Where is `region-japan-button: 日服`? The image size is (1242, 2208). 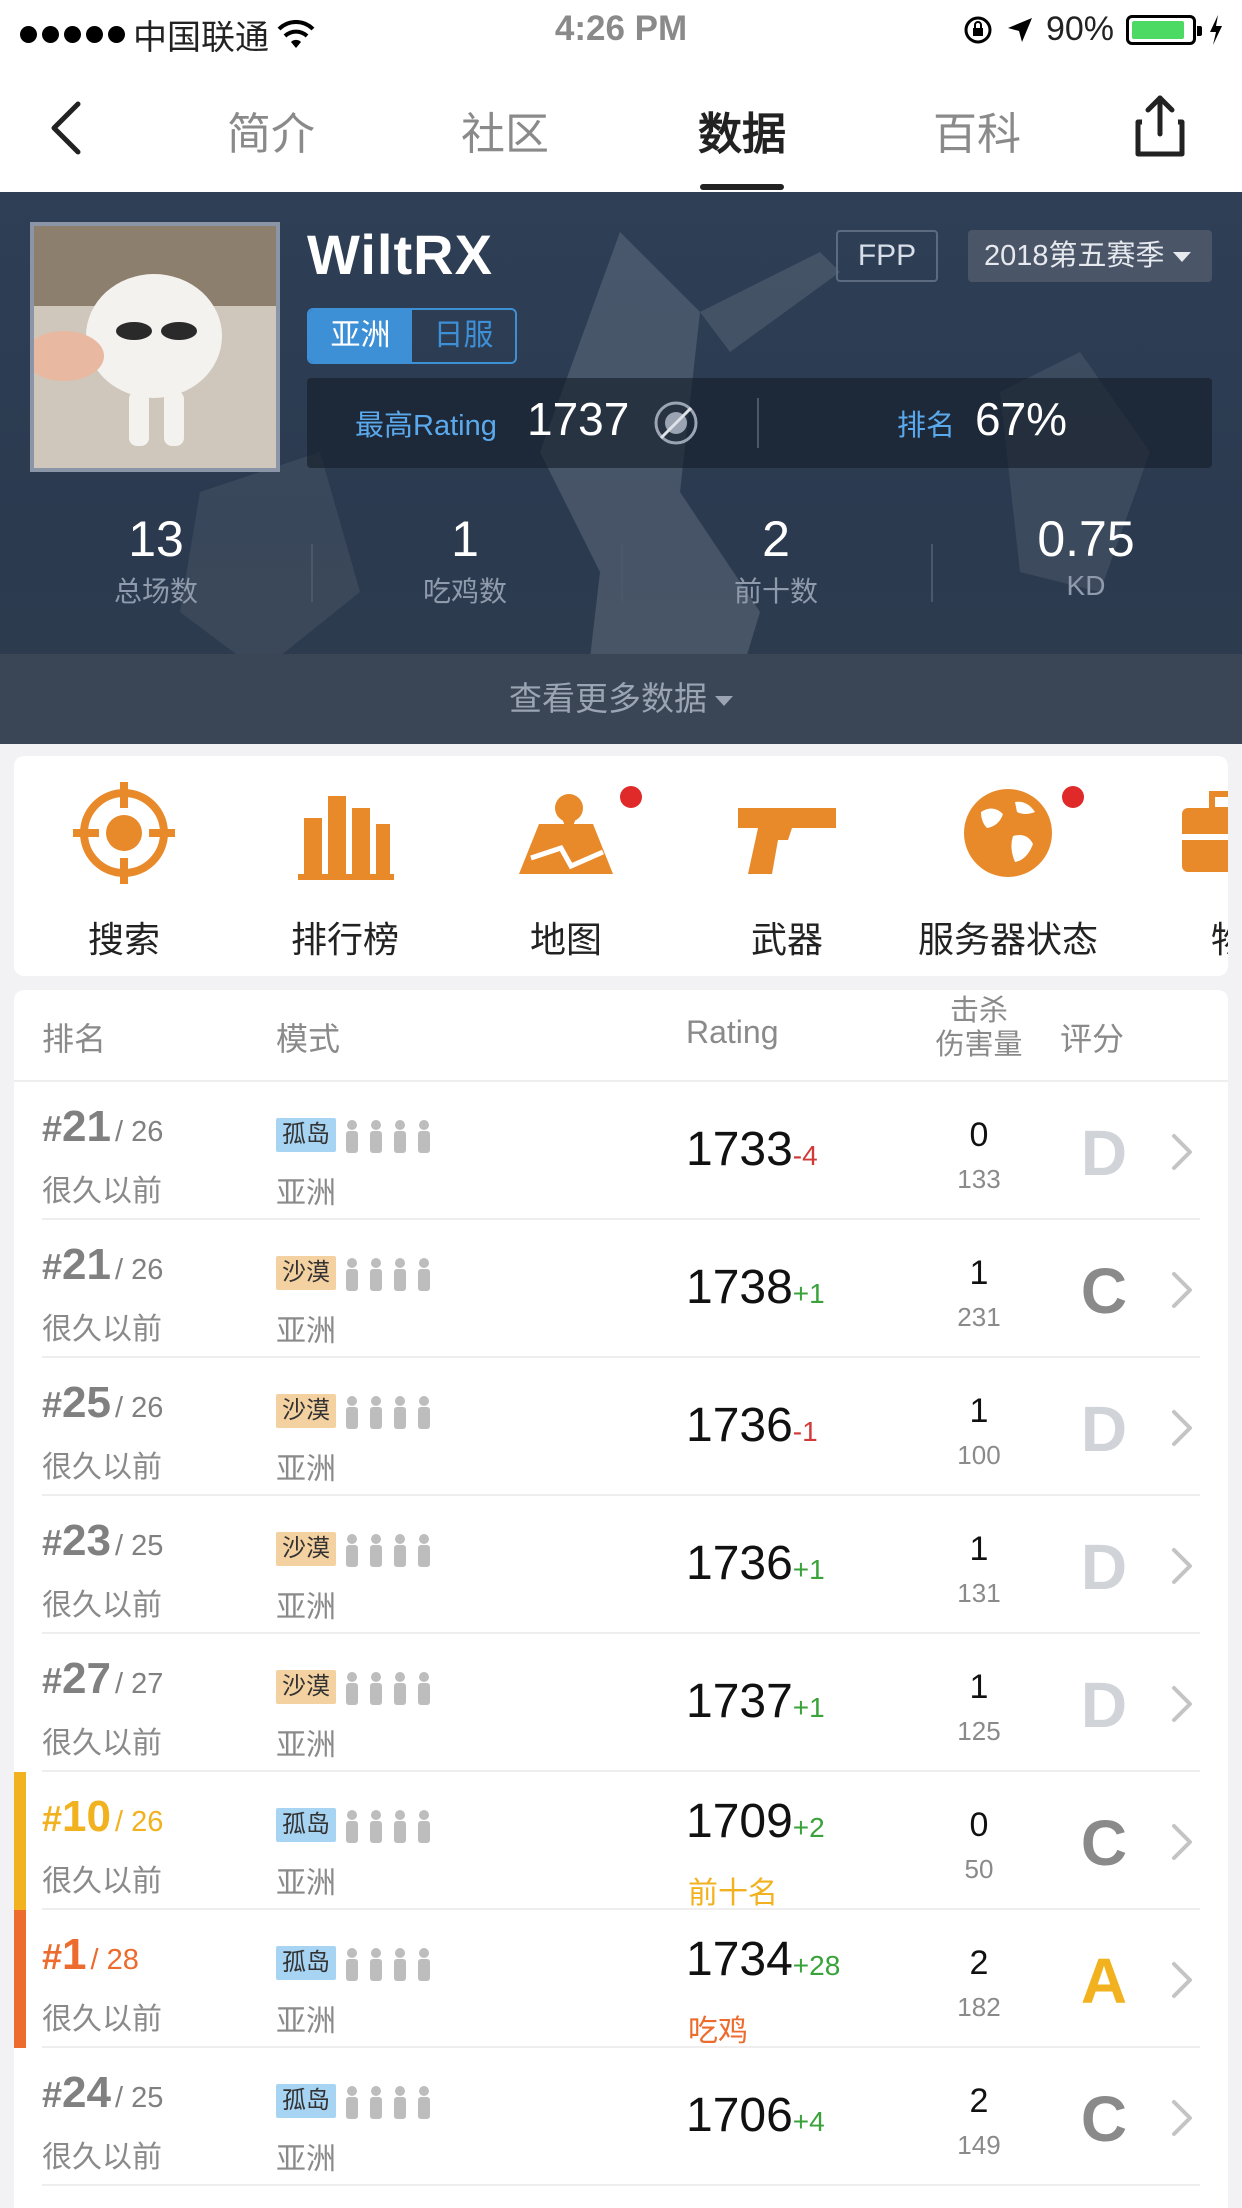 region-japan-button: 日服 is located at coordinates (463, 336).